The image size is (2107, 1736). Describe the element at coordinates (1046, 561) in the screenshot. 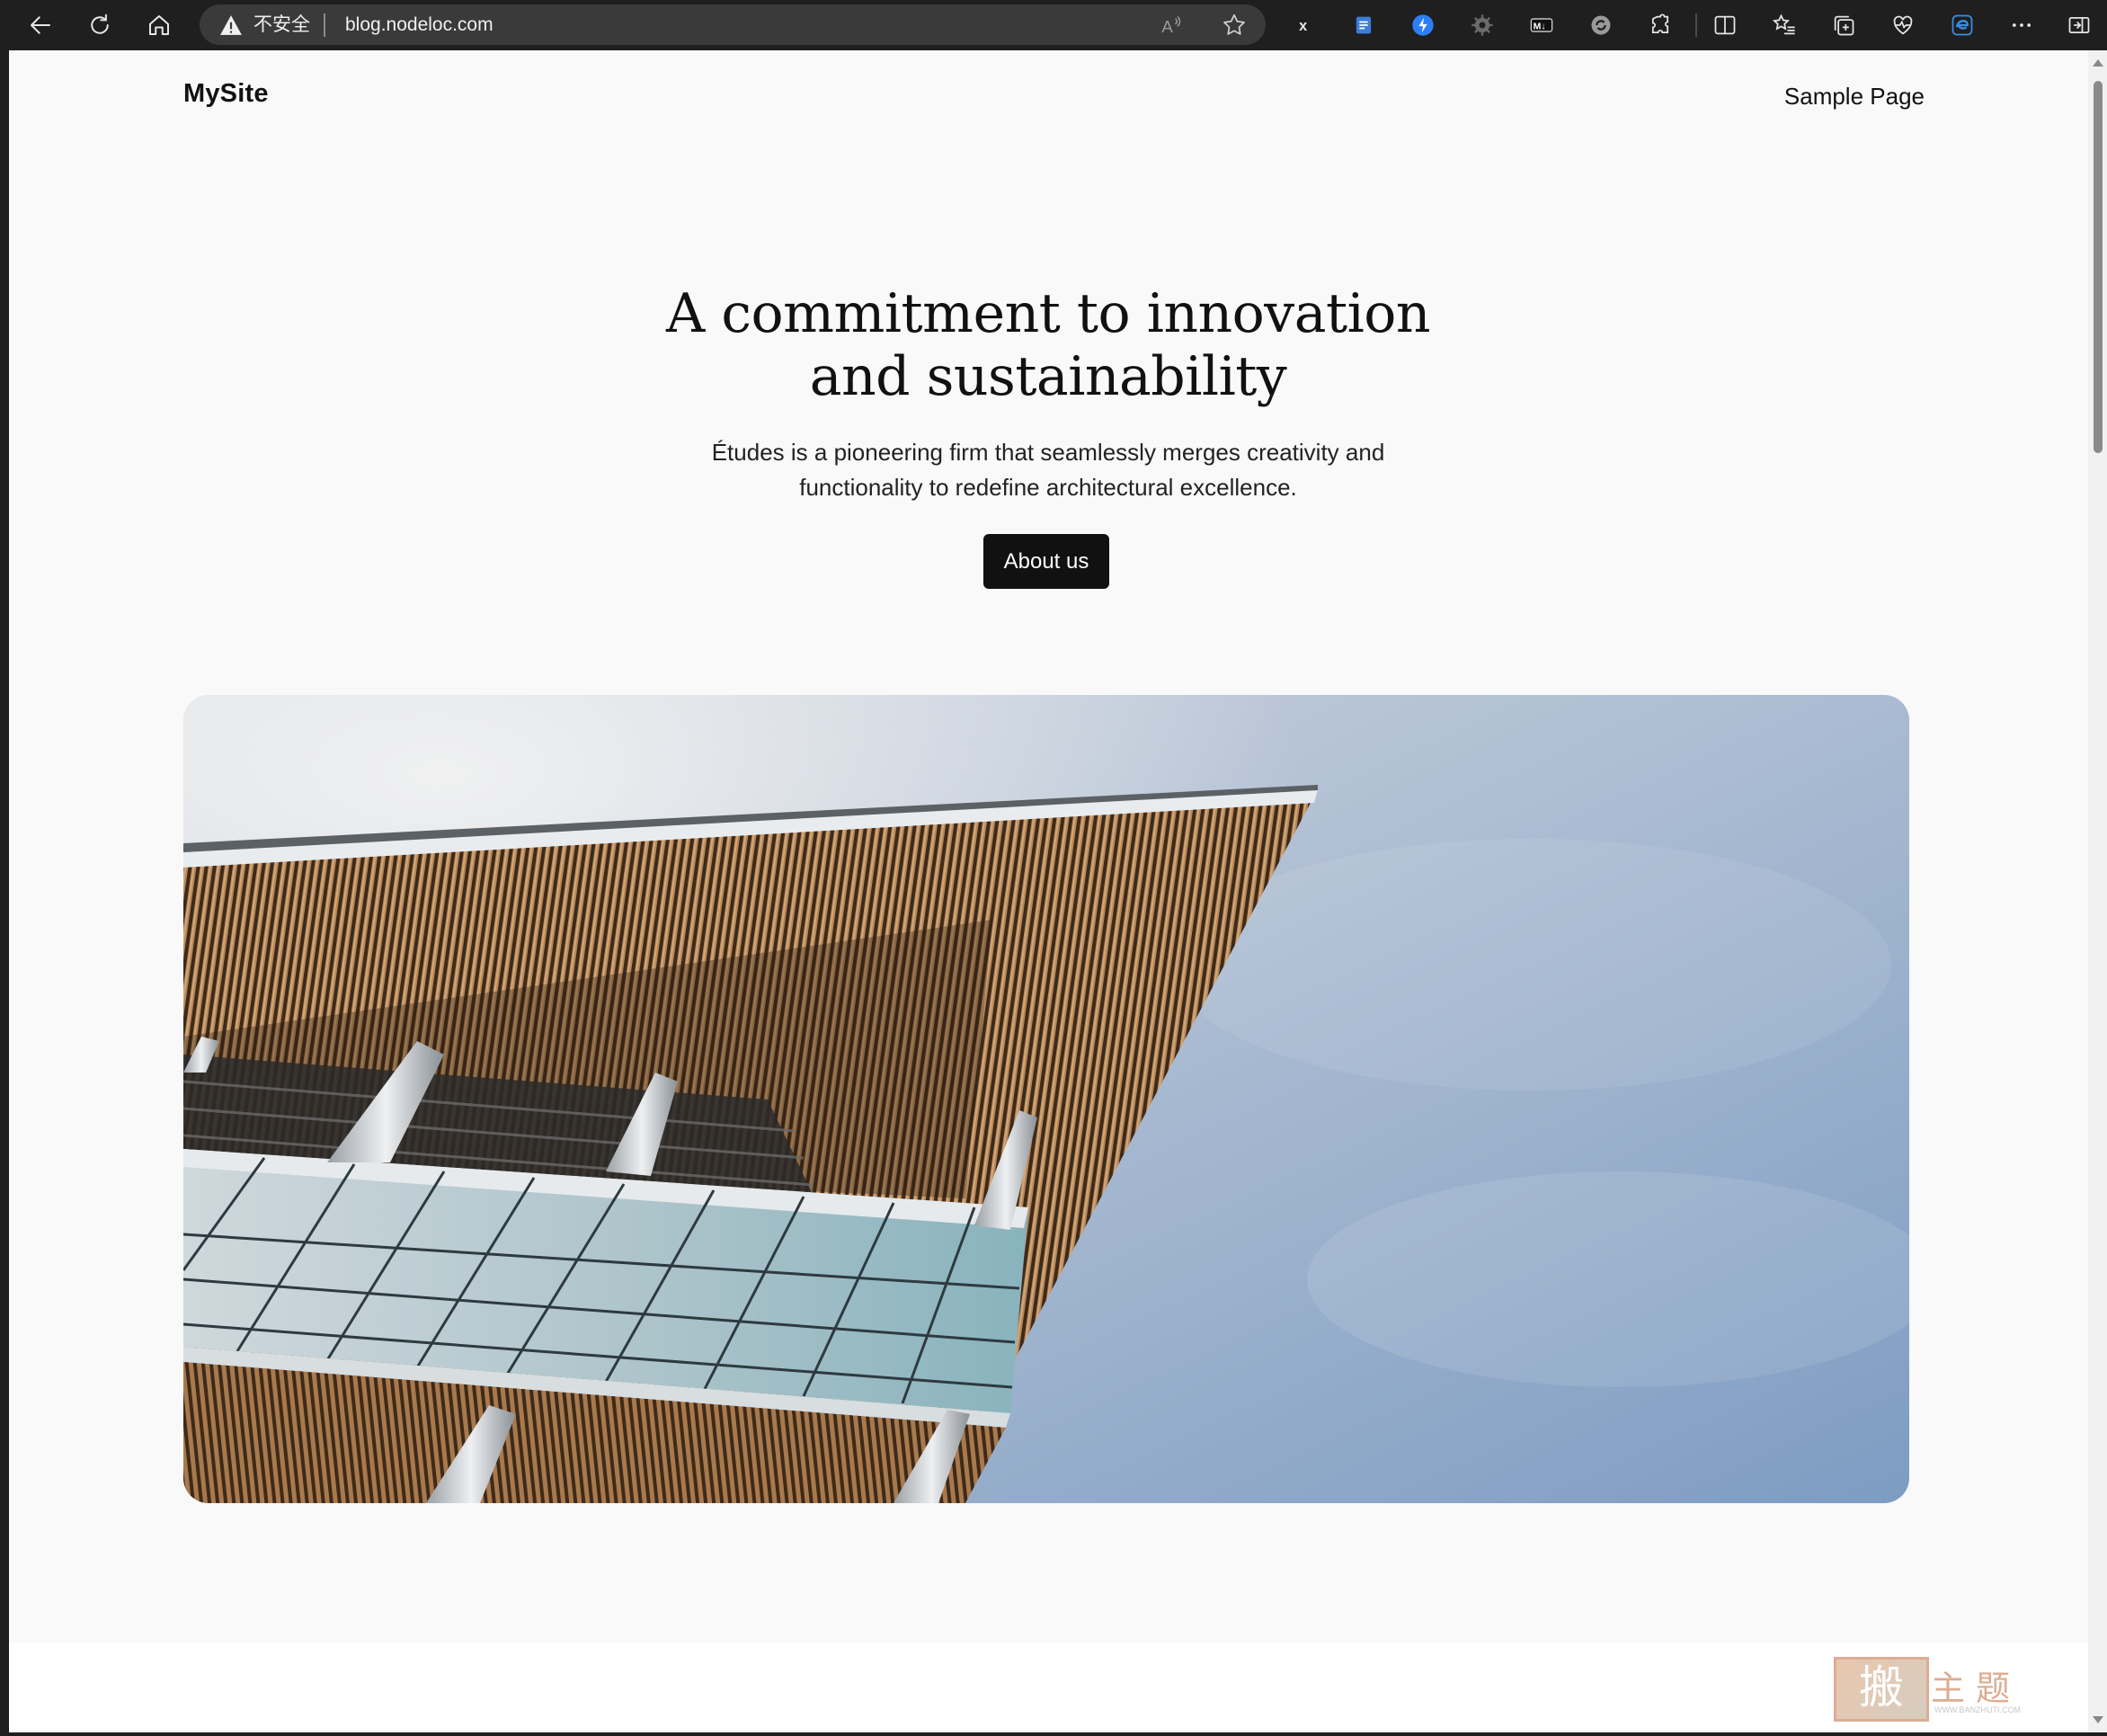

I see `about-us-button: About us` at that location.